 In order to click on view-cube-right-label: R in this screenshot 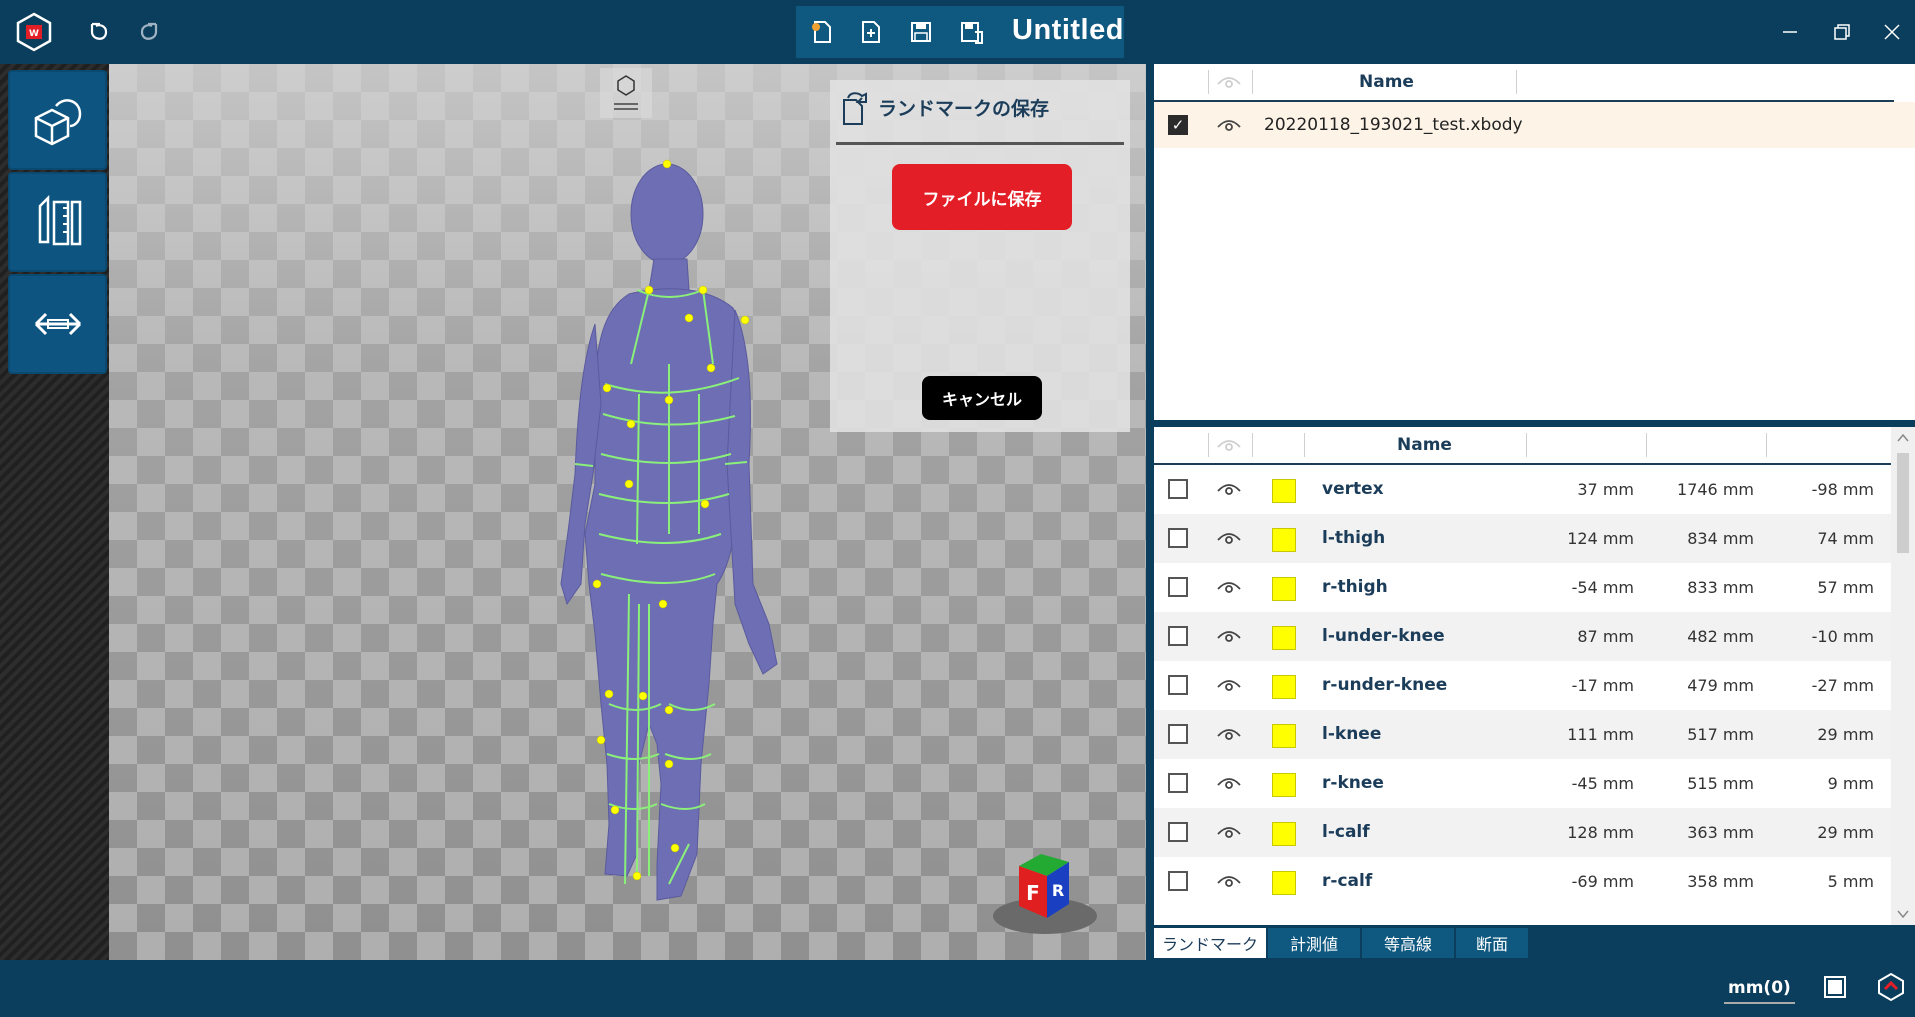, I will do `click(1058, 890)`.